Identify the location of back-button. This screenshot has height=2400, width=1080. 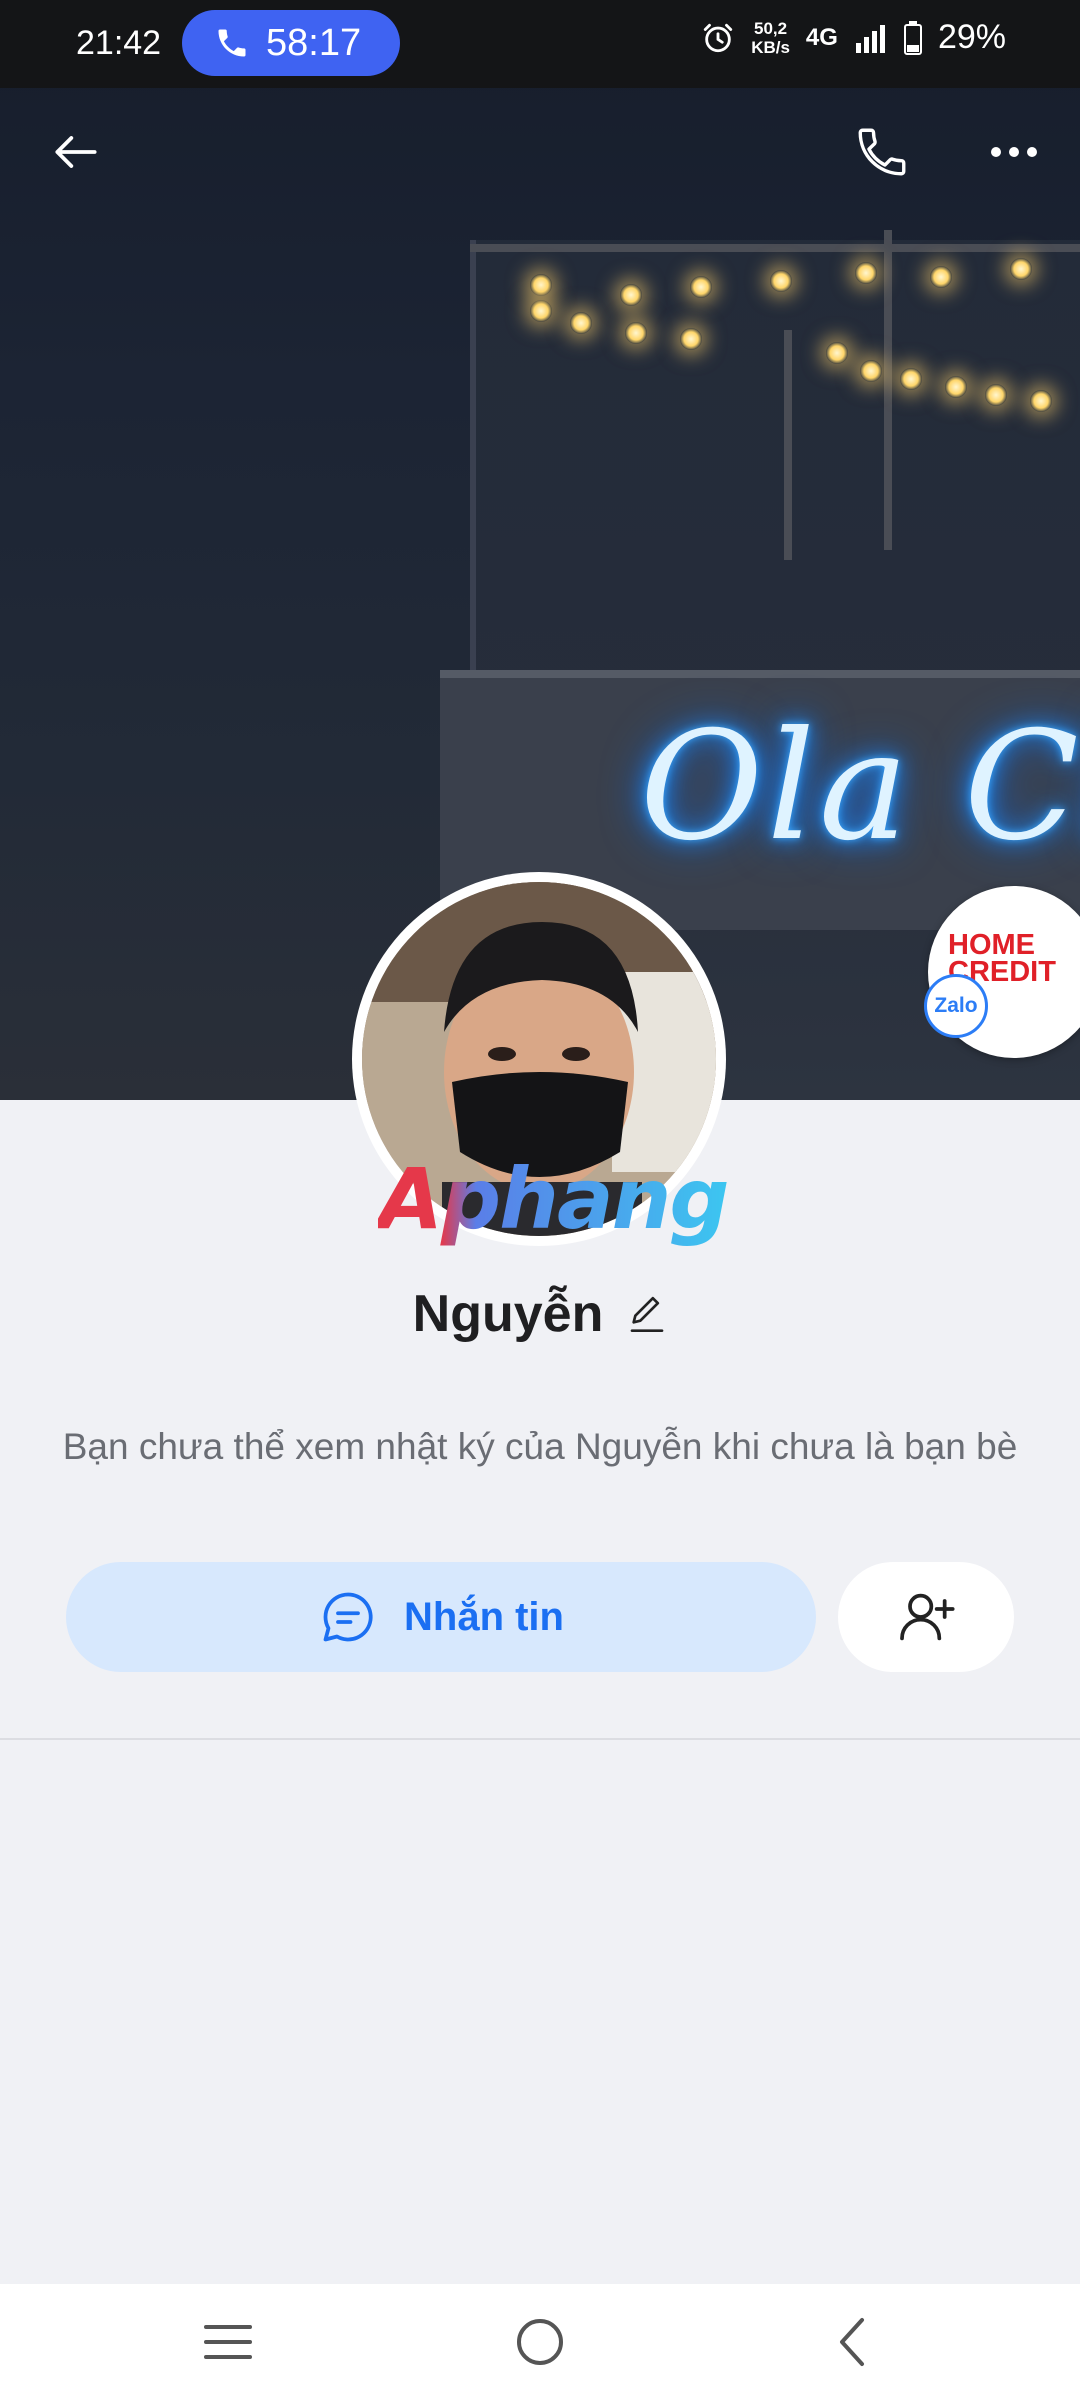
(76, 152).